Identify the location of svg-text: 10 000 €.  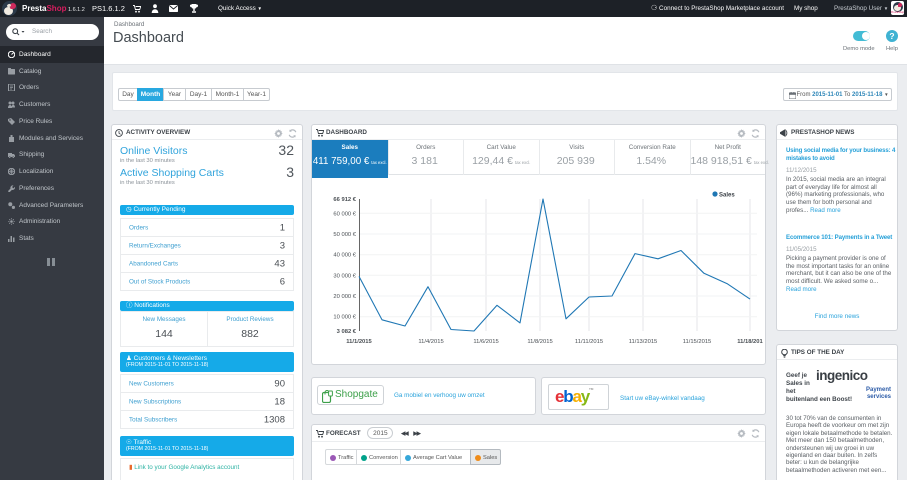
(344, 318).